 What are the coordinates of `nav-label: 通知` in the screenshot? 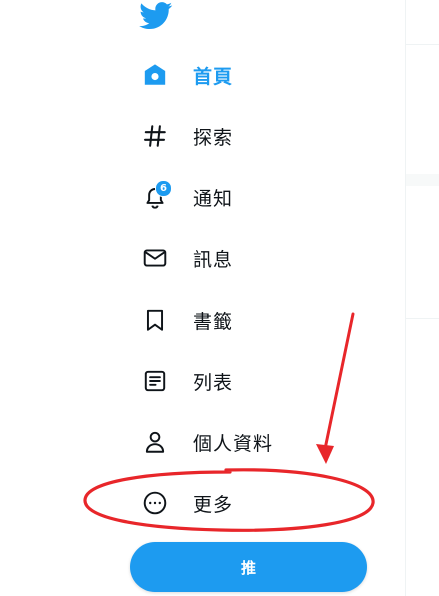 It's located at (213, 198).